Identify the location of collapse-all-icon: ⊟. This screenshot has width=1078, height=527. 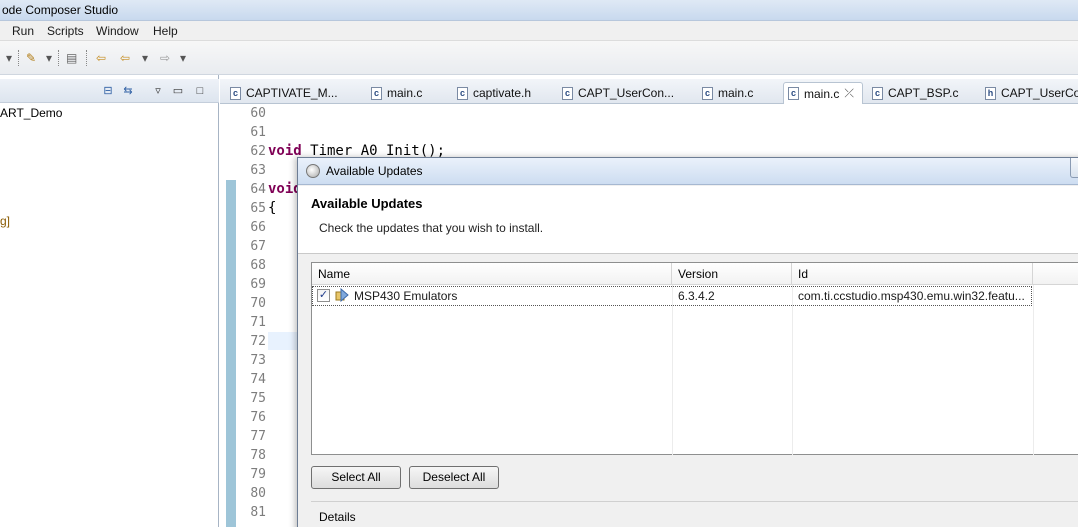
(108, 91).